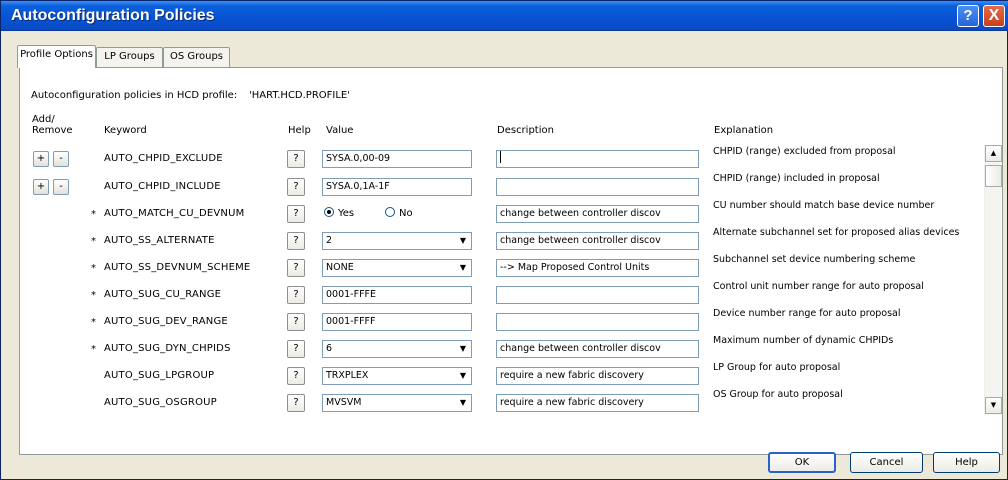 This screenshot has width=1008, height=480. I want to click on tab-profile-options: Profile Options, so click(56, 56).